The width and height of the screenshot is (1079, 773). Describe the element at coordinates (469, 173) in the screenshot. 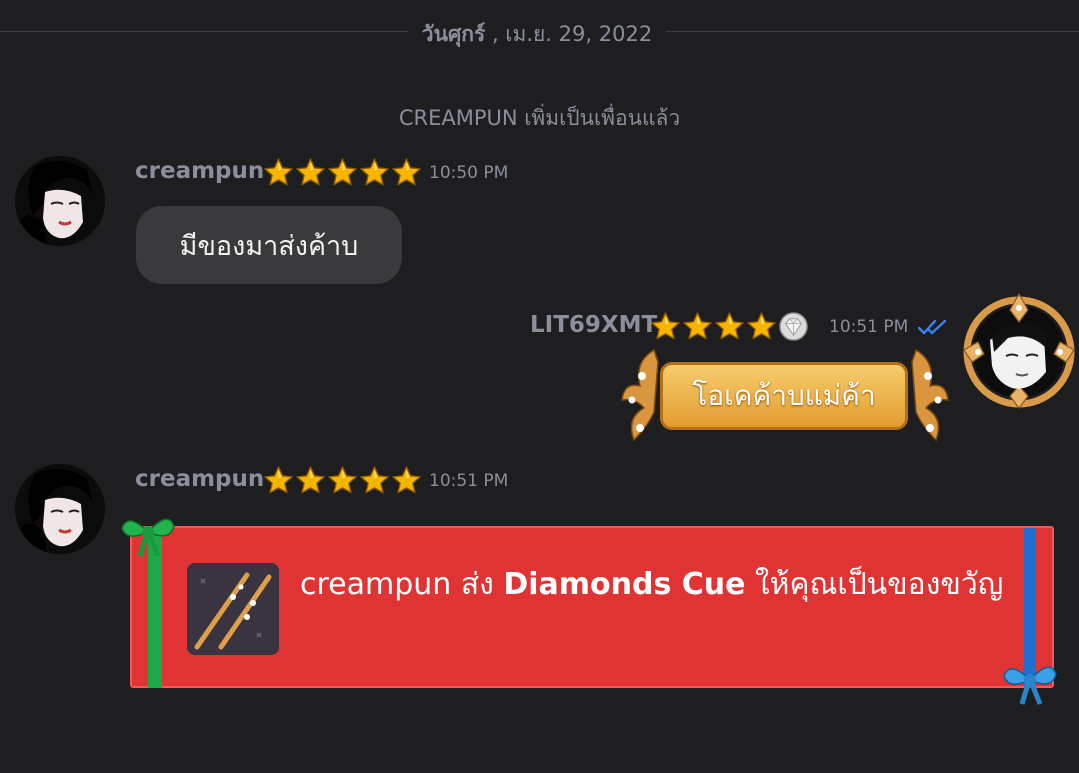

I see `message-time: 10:50 PM` at that location.